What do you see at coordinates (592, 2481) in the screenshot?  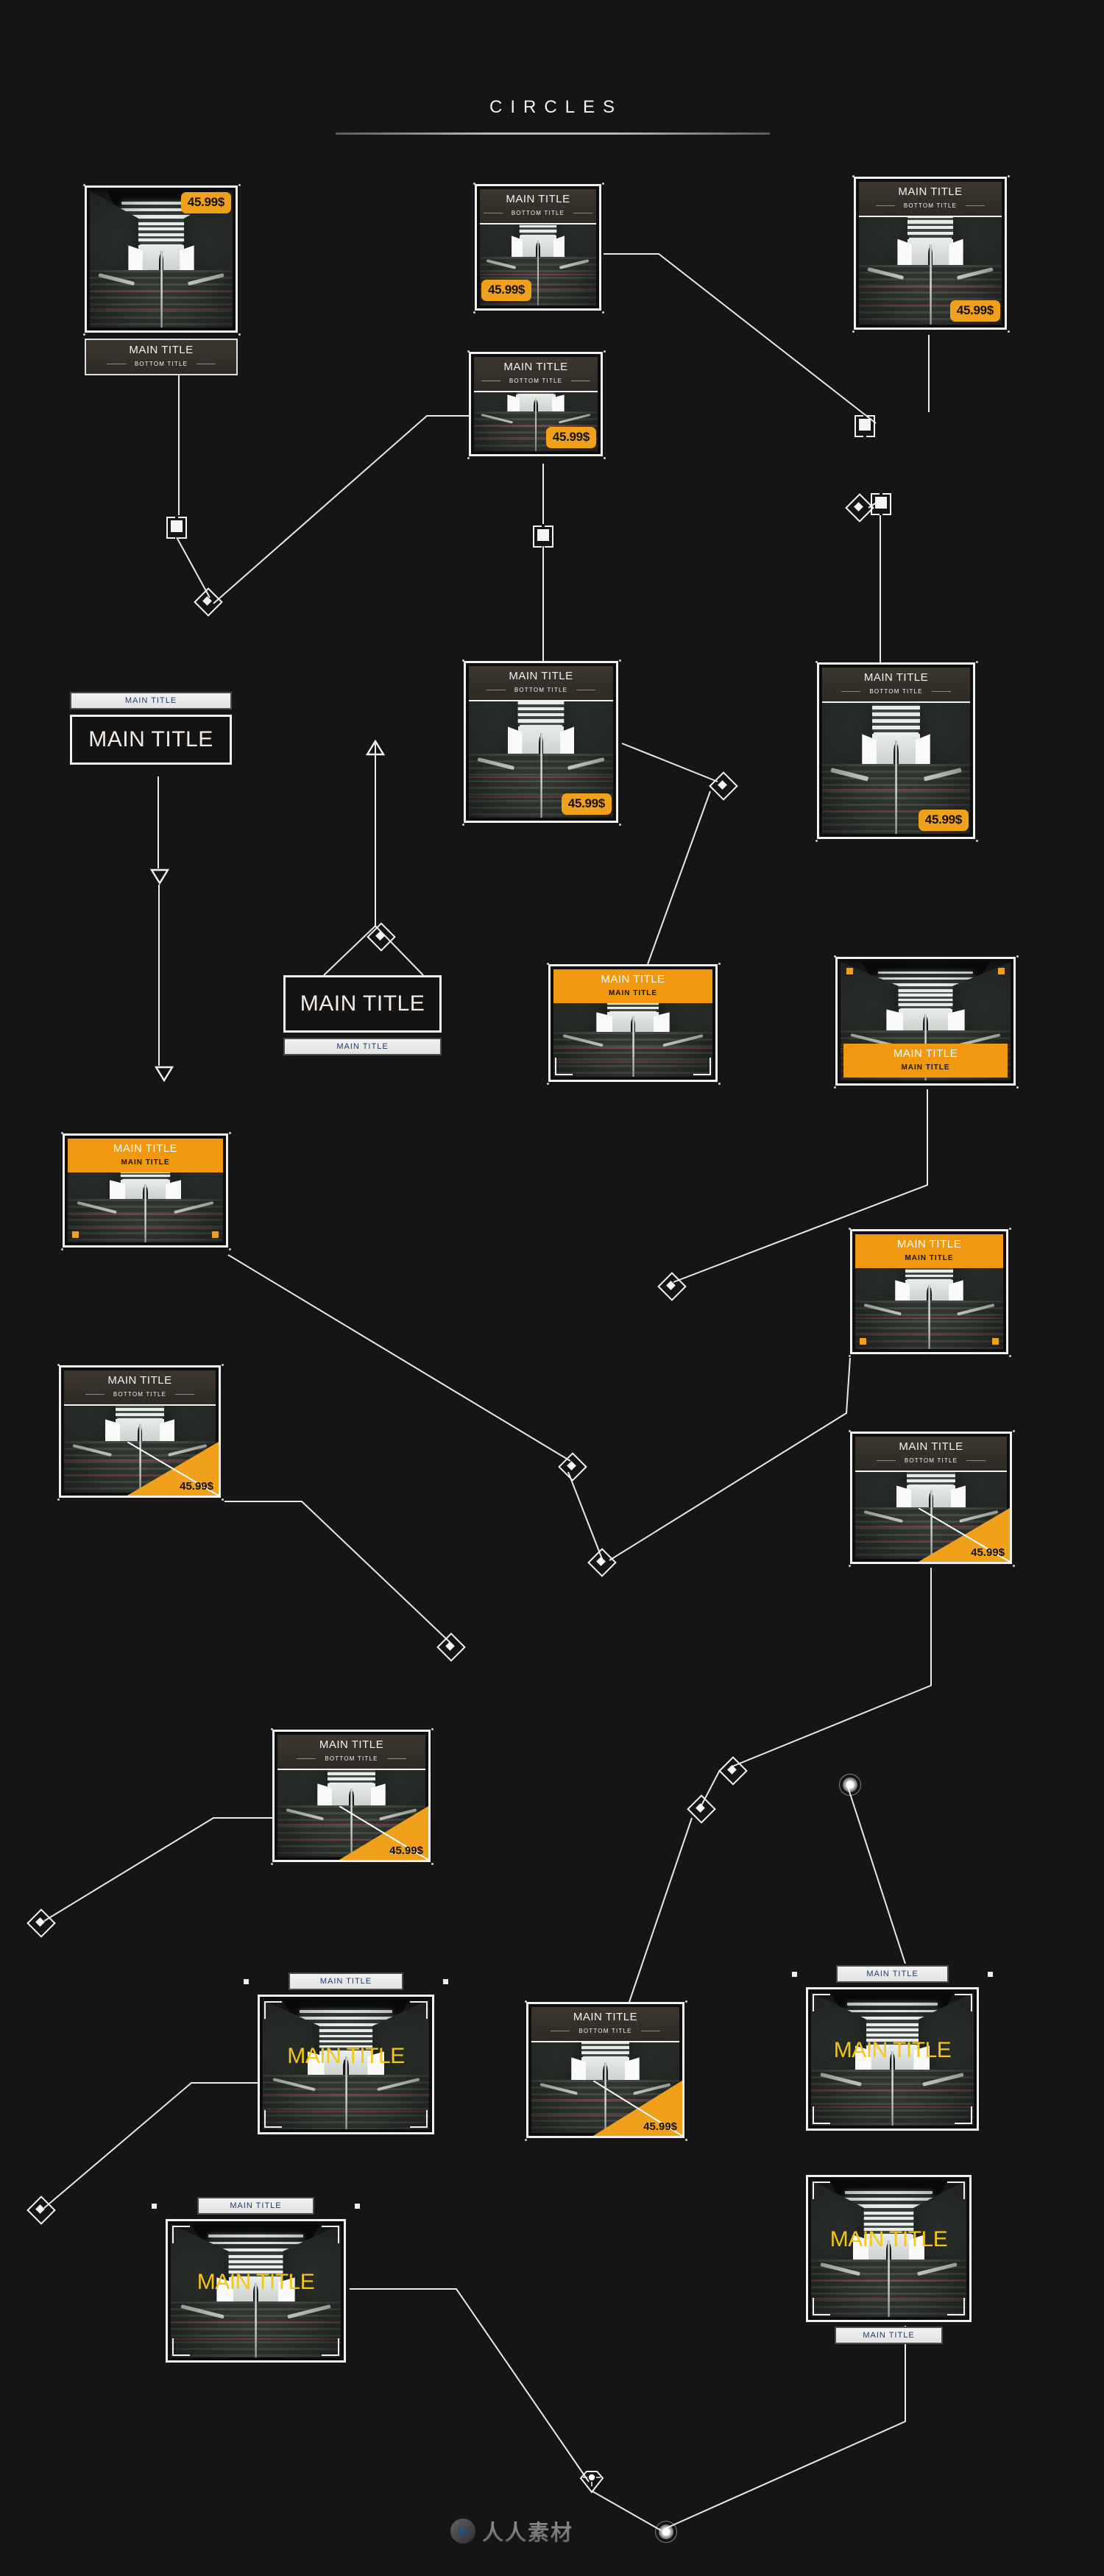 I see `connector-node-gem-icon` at bounding box center [592, 2481].